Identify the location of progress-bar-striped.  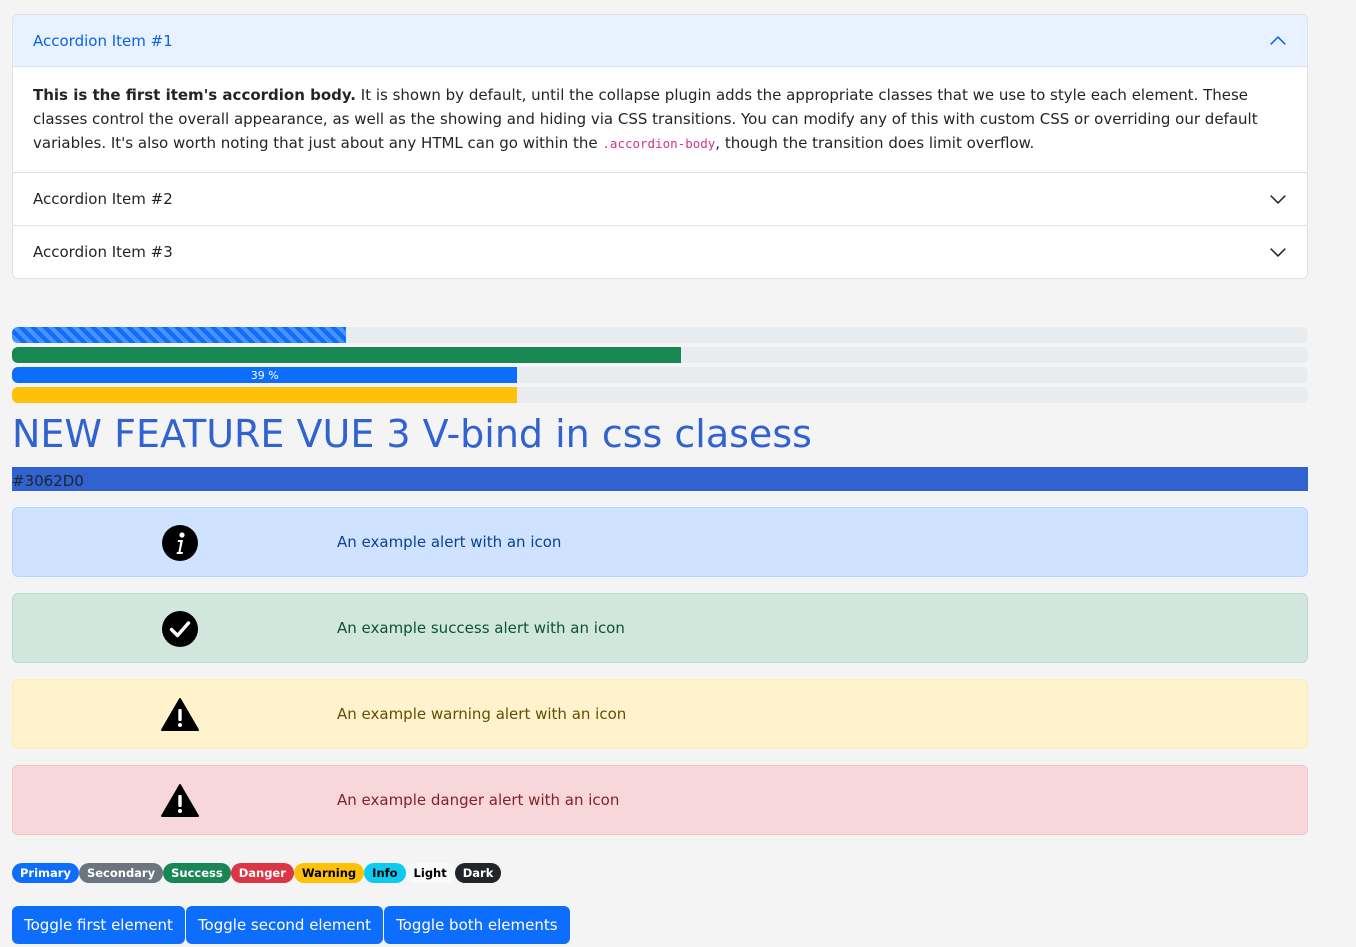
(179, 335).